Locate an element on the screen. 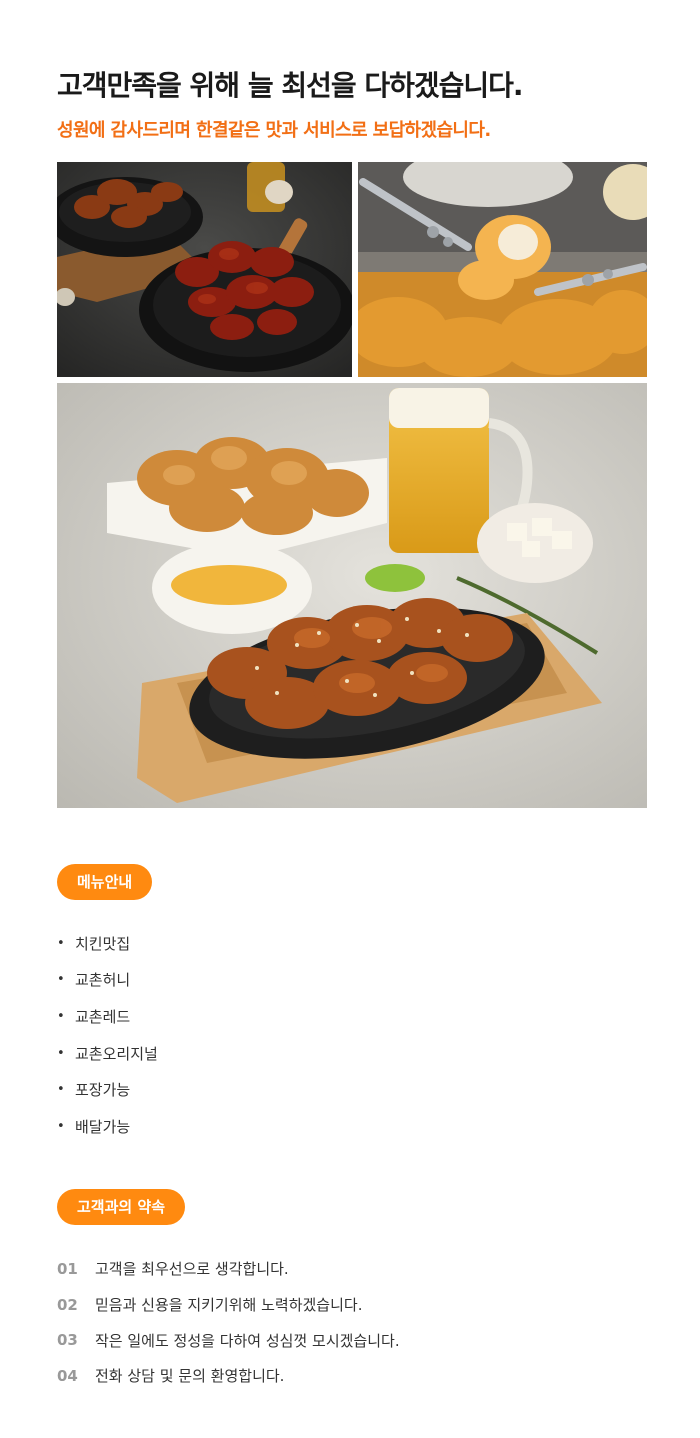  menu-item-label: 교촌오리지널 is located at coordinates (116, 1053).